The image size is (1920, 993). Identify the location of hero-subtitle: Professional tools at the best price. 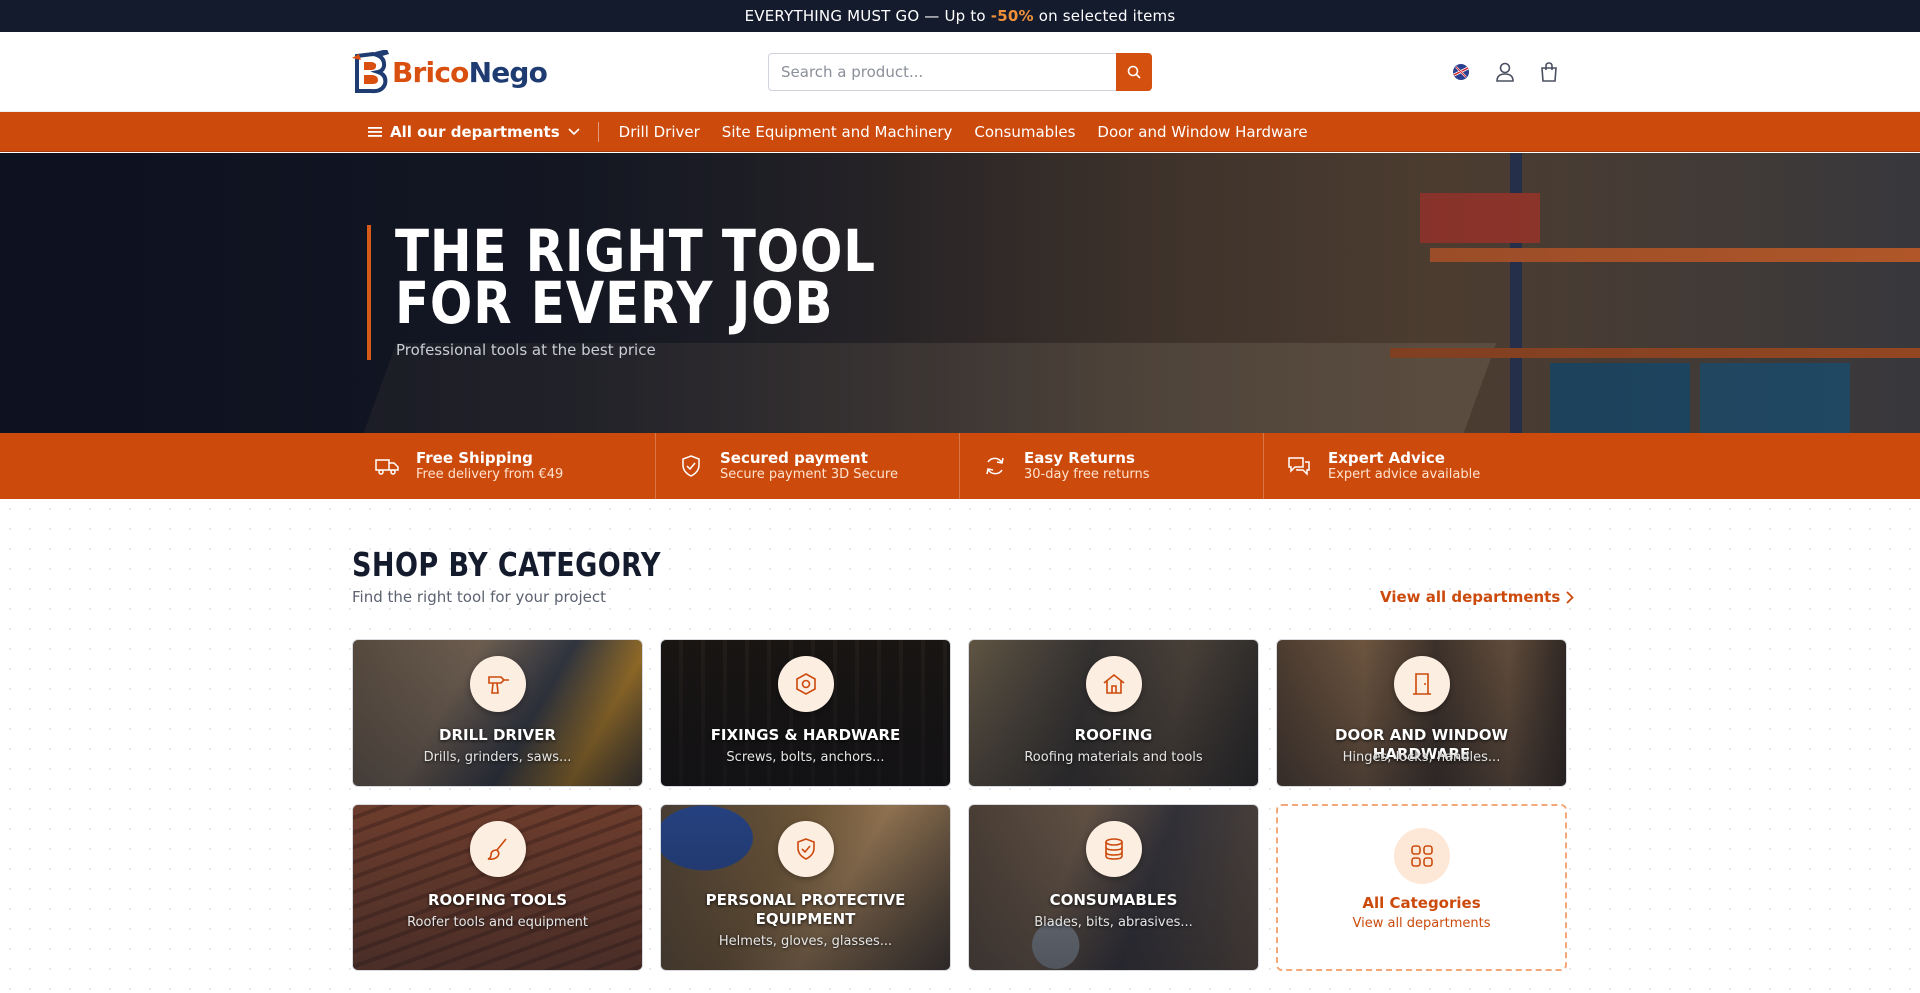
(526, 350).